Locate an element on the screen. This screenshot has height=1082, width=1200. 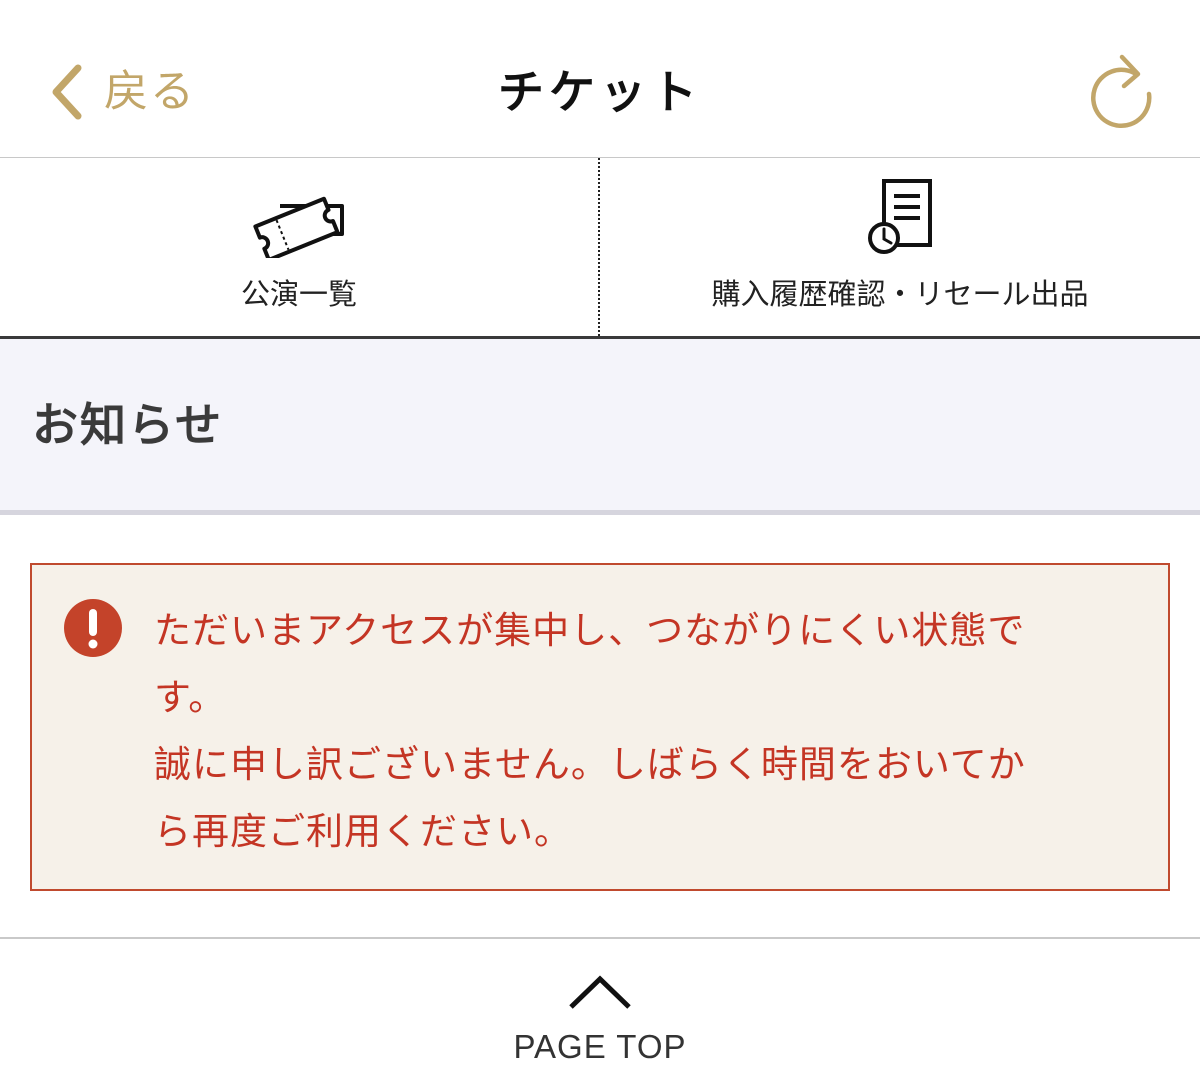
chevron-left-icon is located at coordinates (67, 92).